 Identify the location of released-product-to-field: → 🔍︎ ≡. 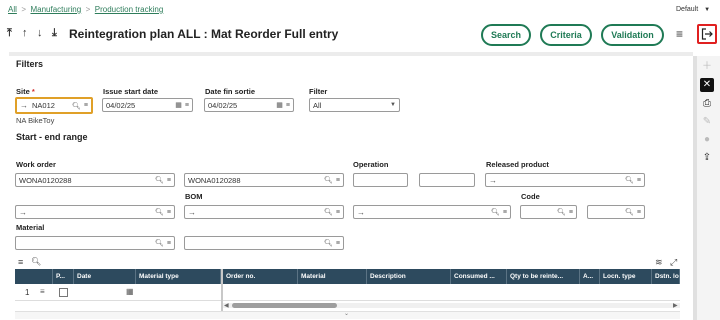
(95, 212).